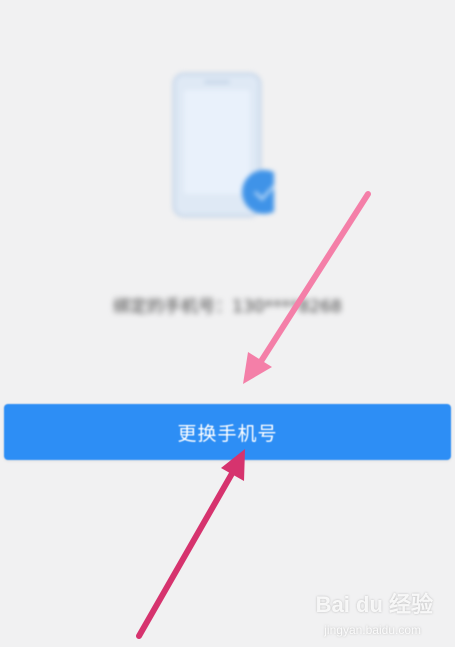  What do you see at coordinates (372, 630) in the screenshot?
I see `baidu-watermark-url: jingyan.baidu.com` at bounding box center [372, 630].